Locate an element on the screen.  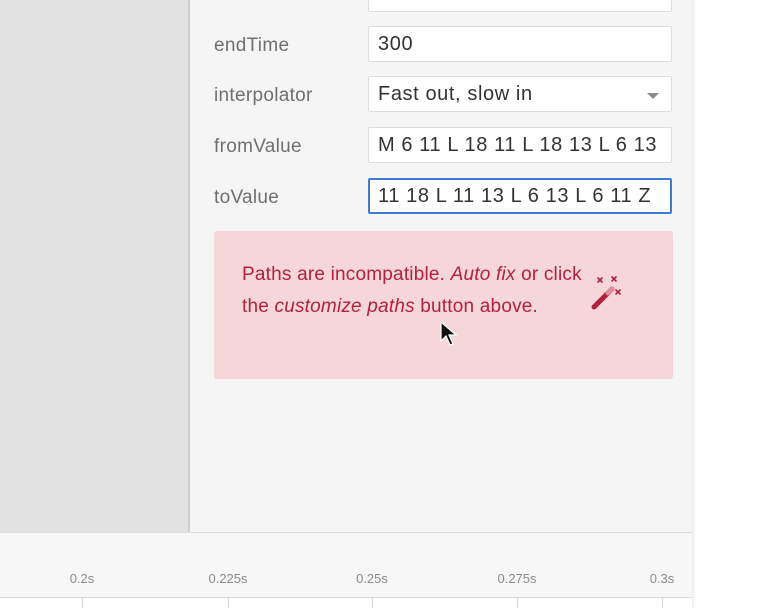
error-suffix: button above. is located at coordinates (476, 306).